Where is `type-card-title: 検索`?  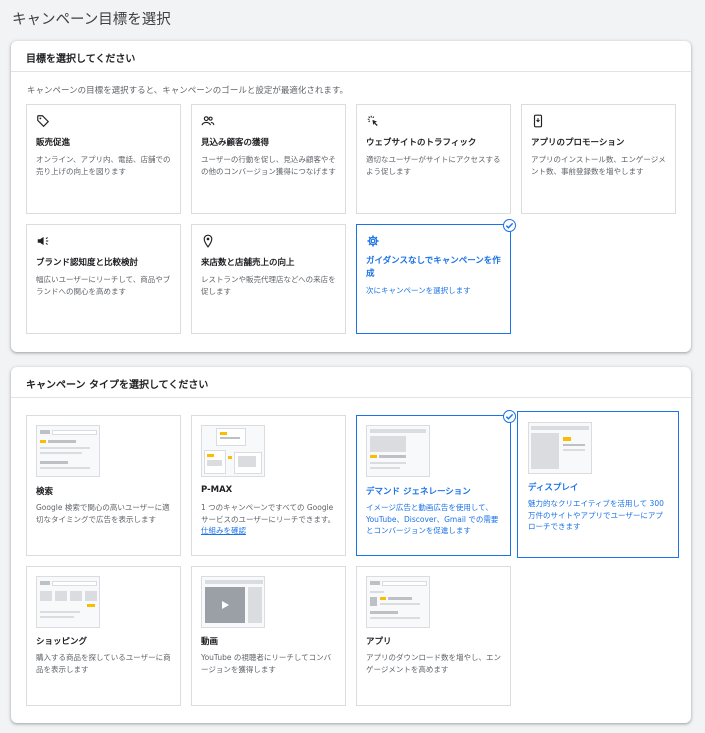 type-card-title: 検索 is located at coordinates (45, 492).